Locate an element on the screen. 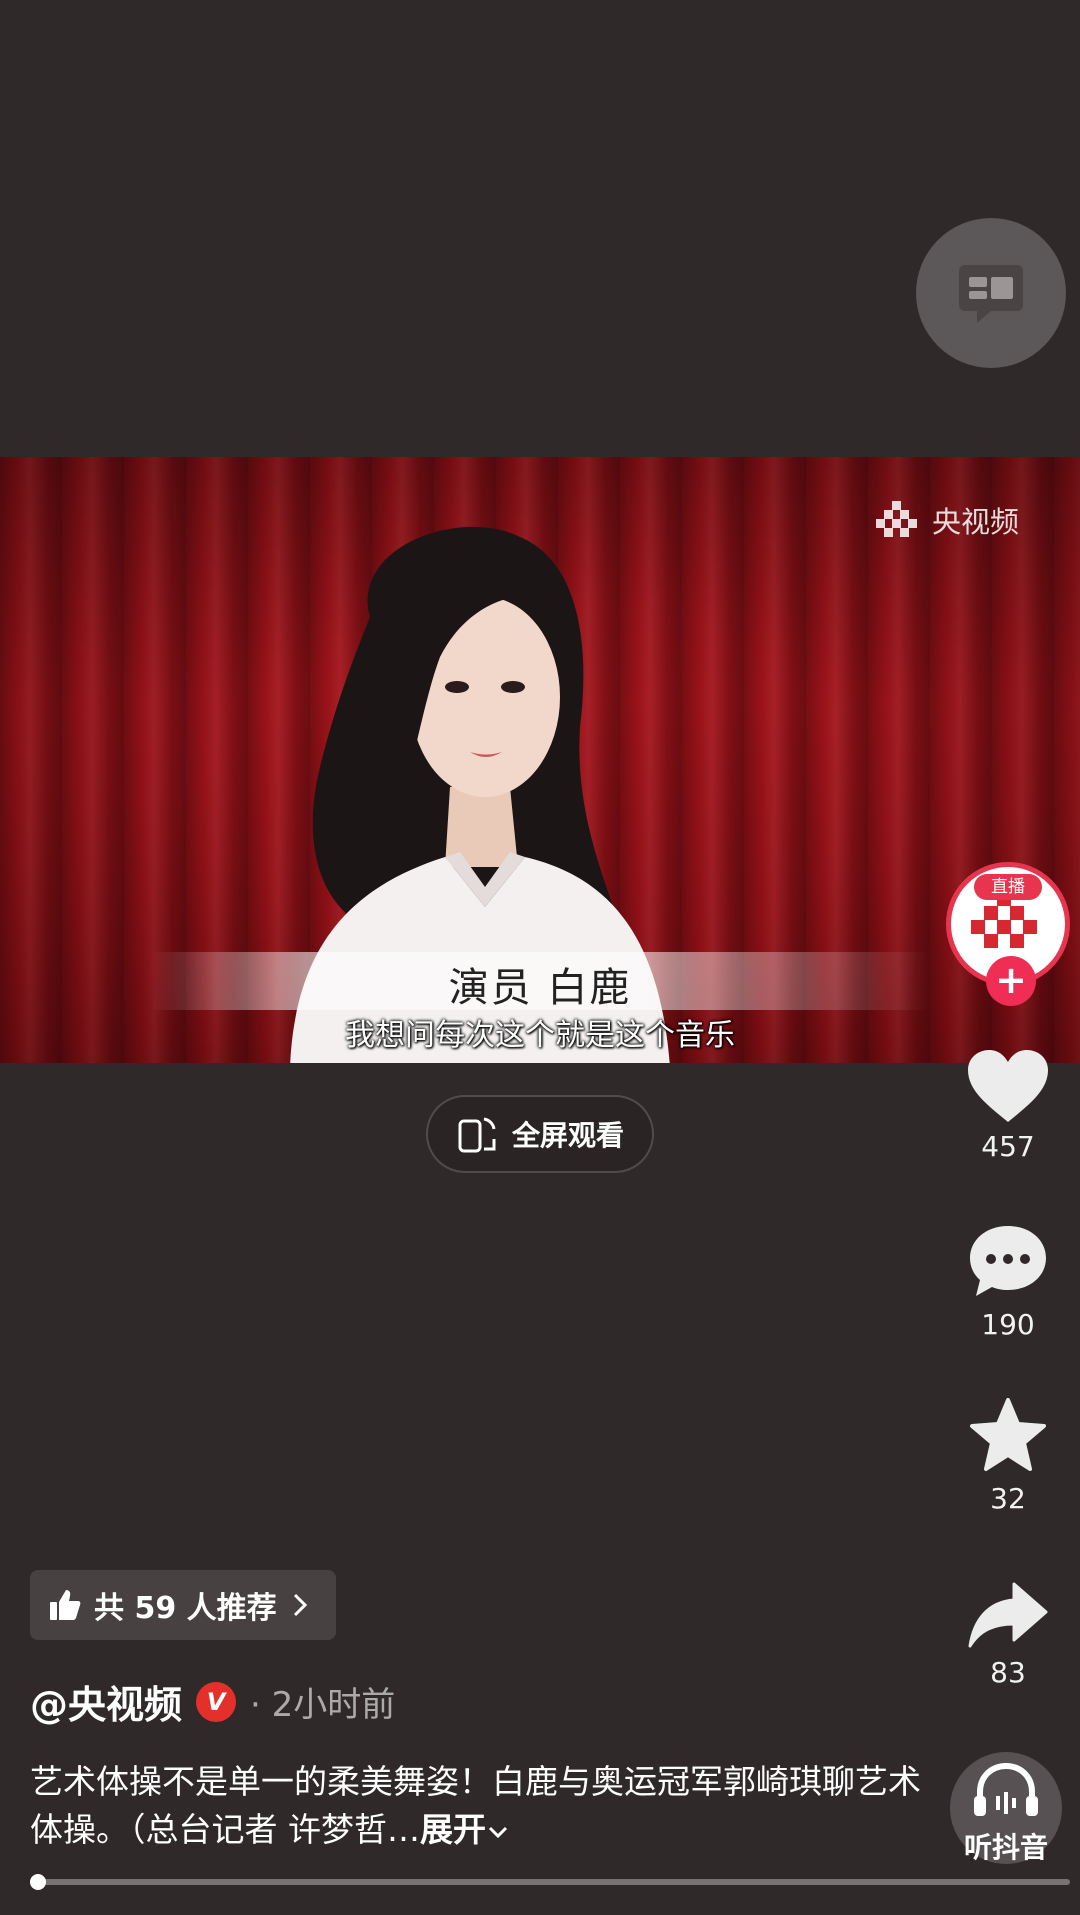 The image size is (1080, 1915). like-button: 457 is located at coordinates (1008, 1105).